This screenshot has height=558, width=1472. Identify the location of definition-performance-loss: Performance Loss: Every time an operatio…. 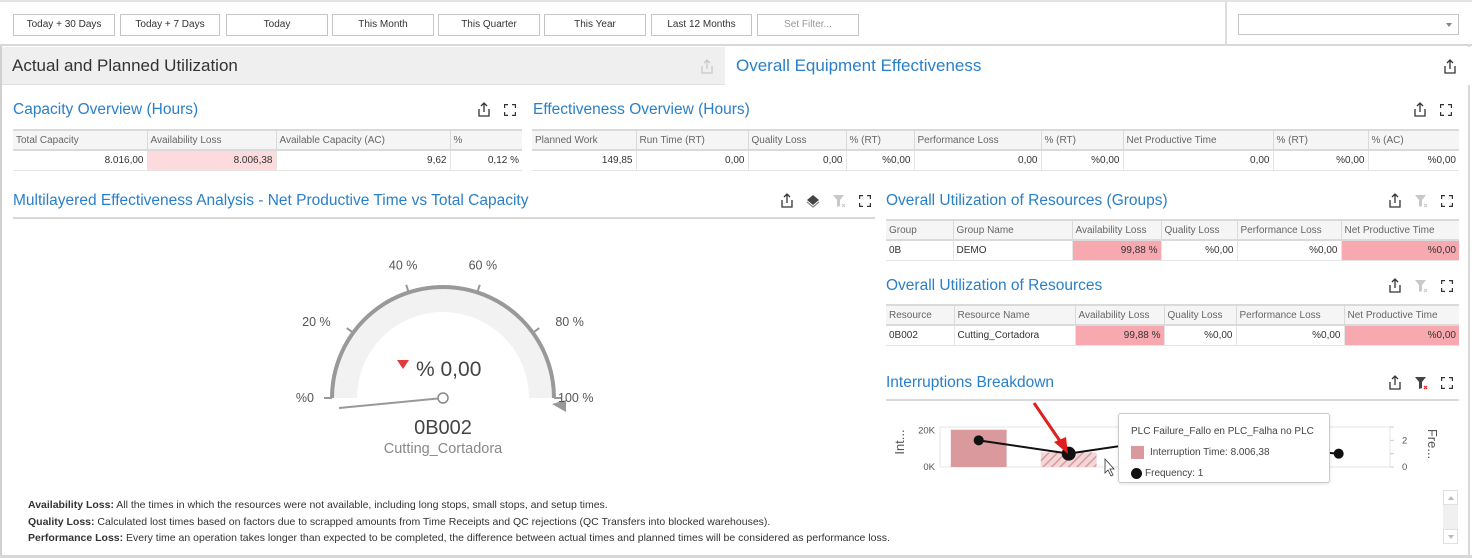
(459, 538).